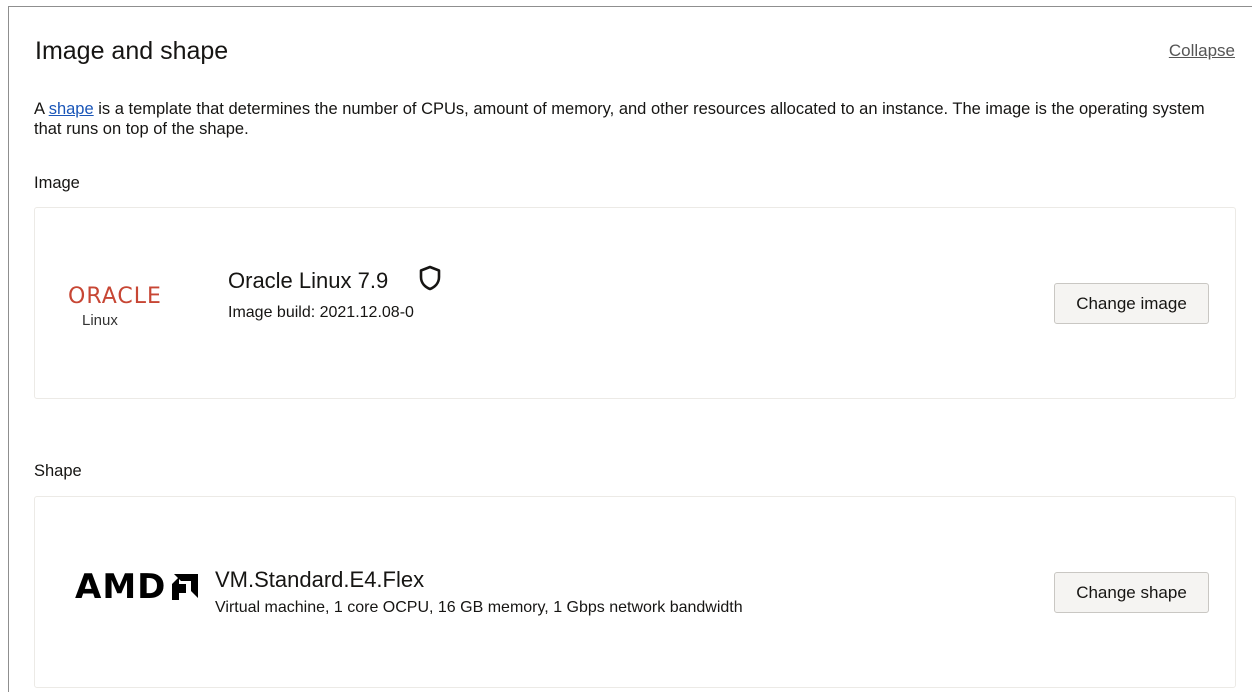 The width and height of the screenshot is (1252, 692). I want to click on amd-logo: AMD, so click(137, 587).